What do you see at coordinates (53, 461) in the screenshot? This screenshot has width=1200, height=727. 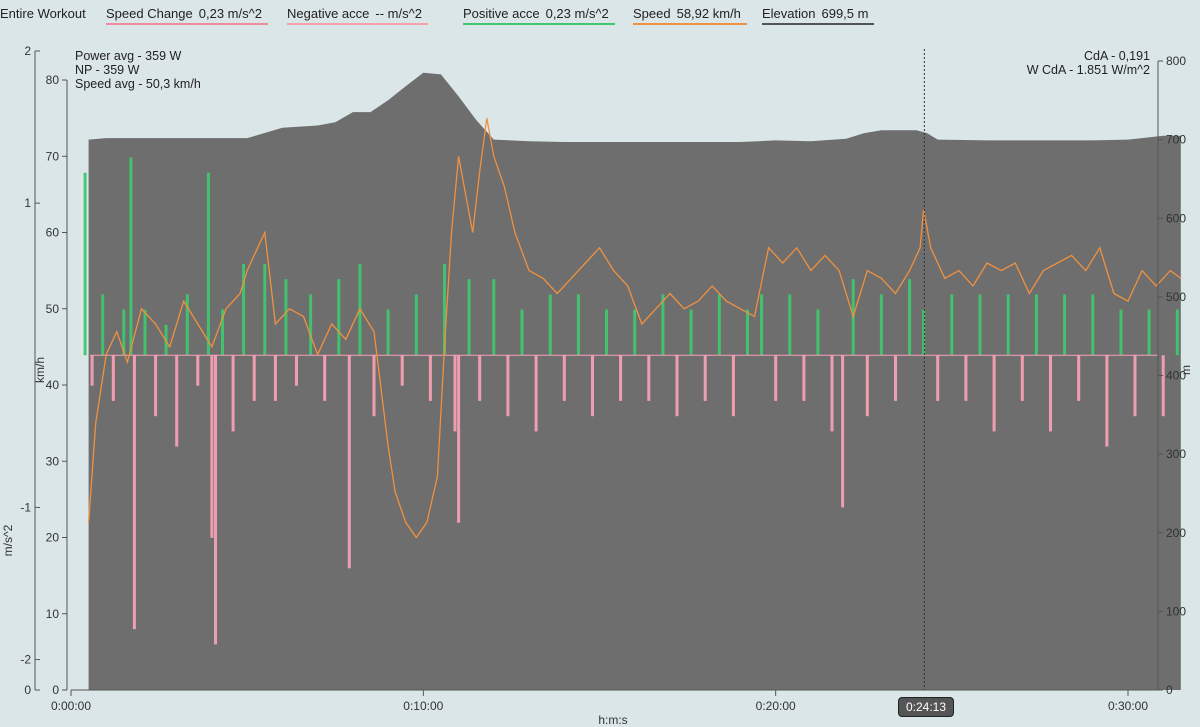 I see `speed-tick-label: 30` at bounding box center [53, 461].